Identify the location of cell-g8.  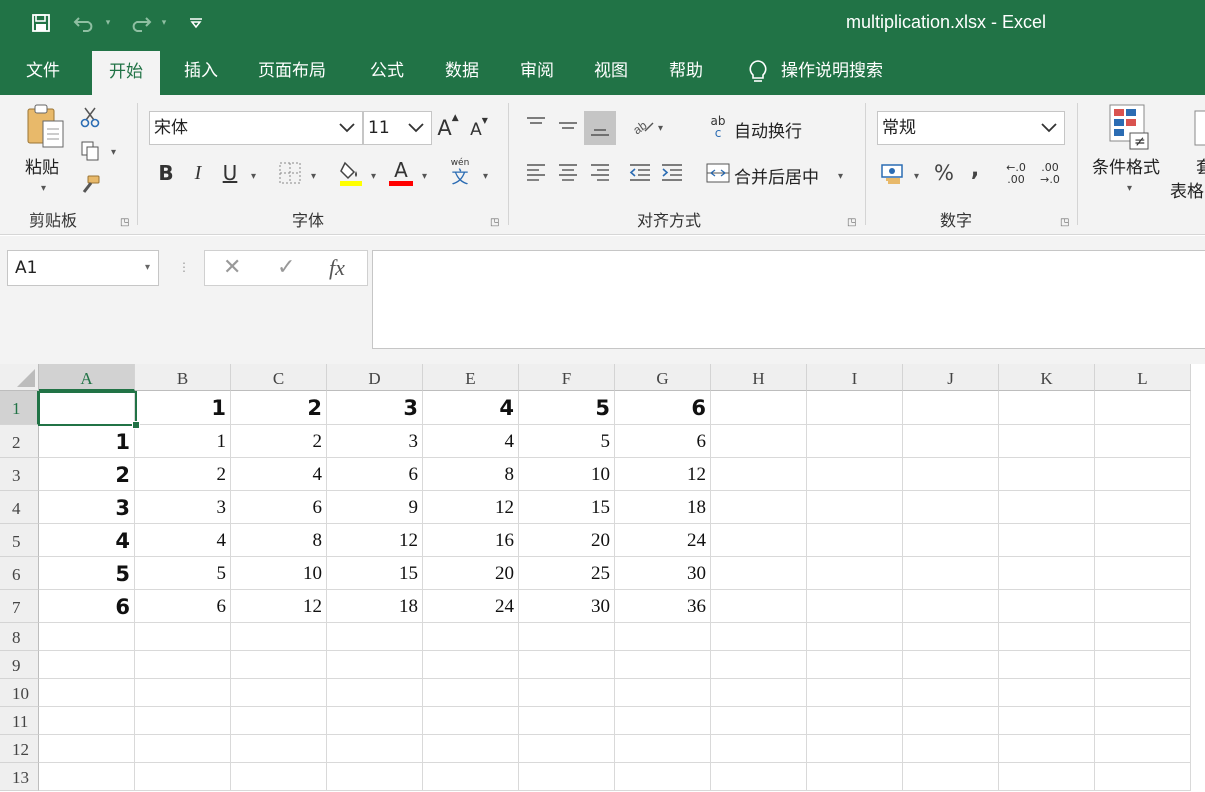
(663, 637).